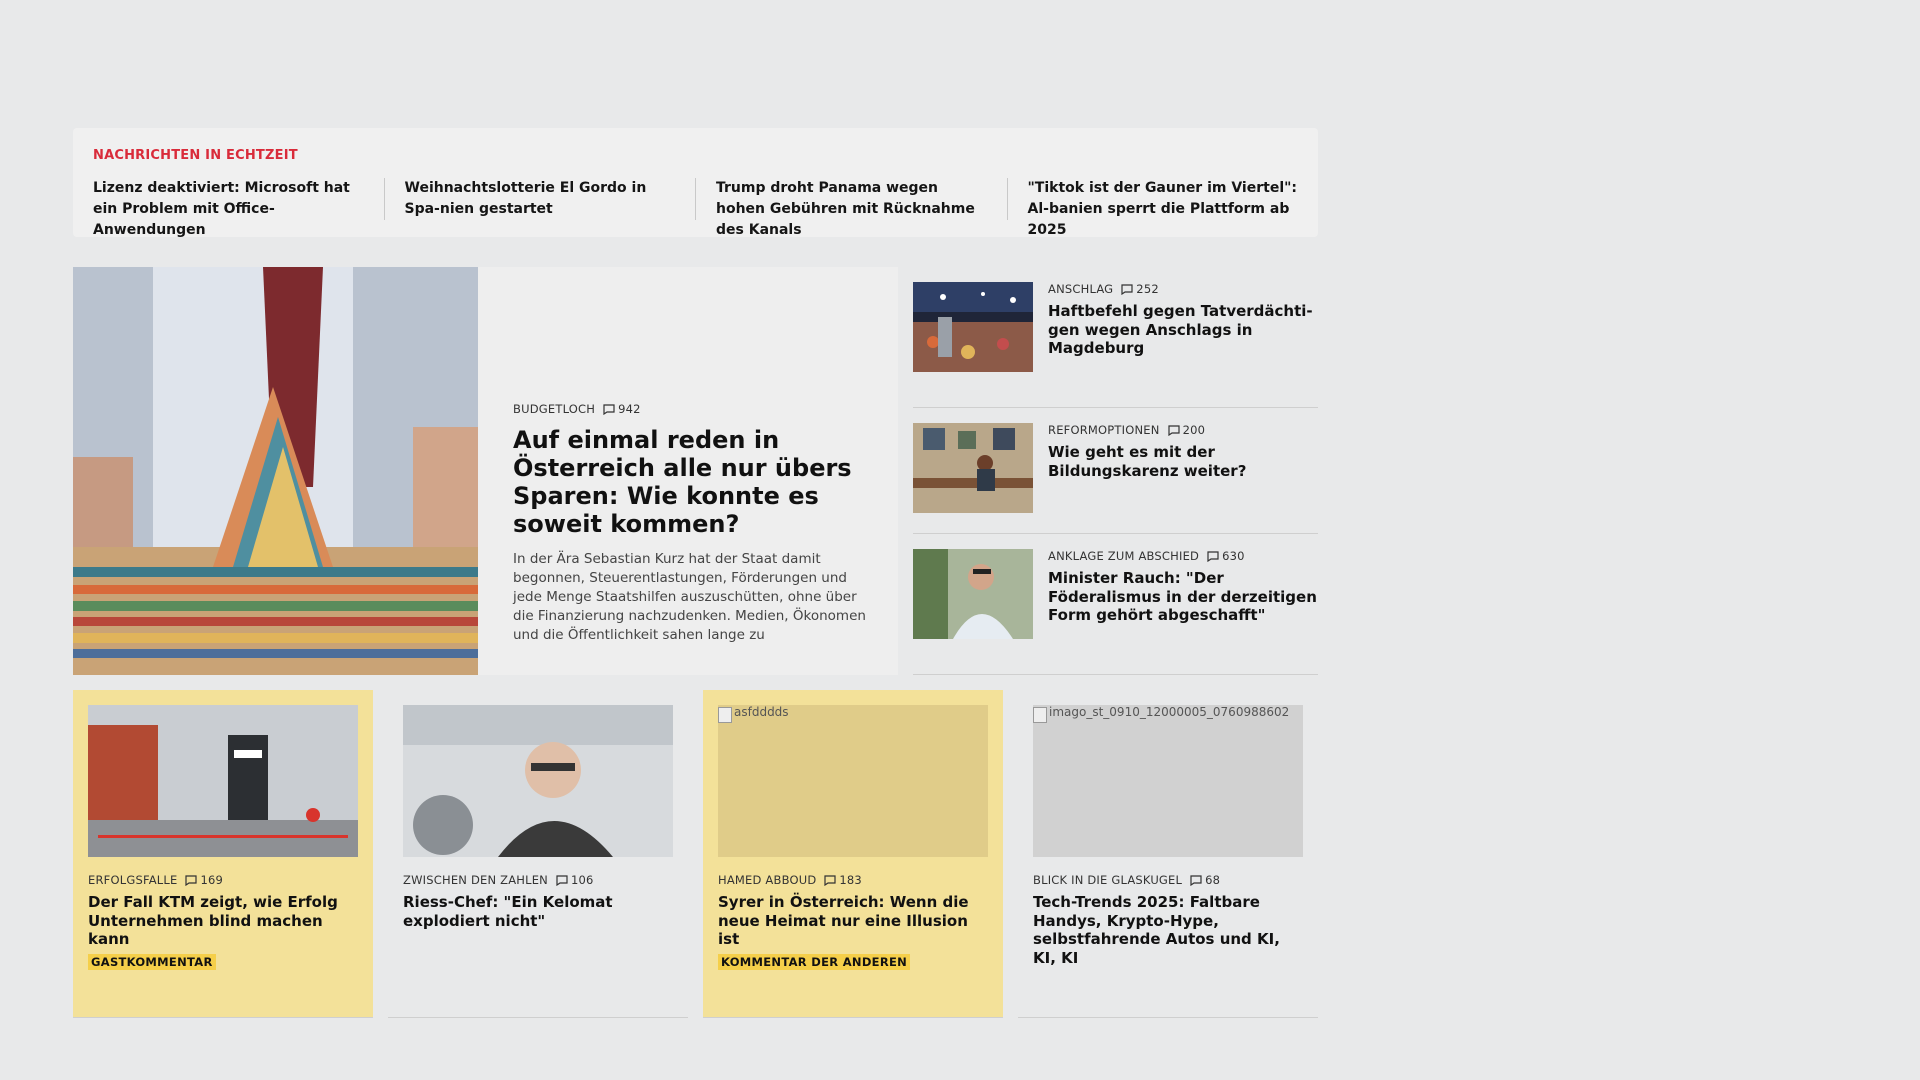  What do you see at coordinates (853, 781) in the screenshot?
I see `card-image-placeholder: asfdddds` at bounding box center [853, 781].